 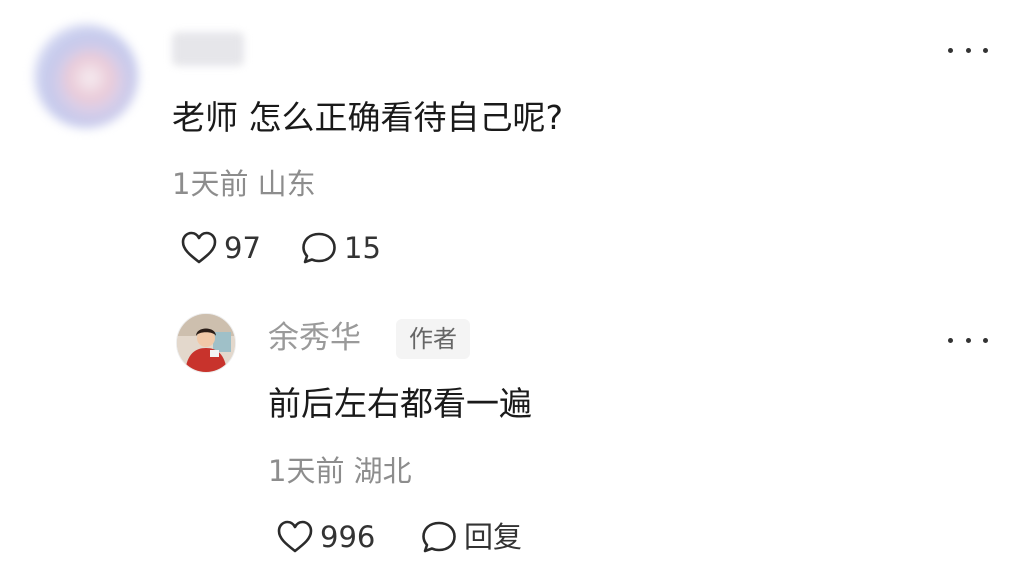 I want to click on reply-meta: 1天前 湖北, so click(x=340, y=471).